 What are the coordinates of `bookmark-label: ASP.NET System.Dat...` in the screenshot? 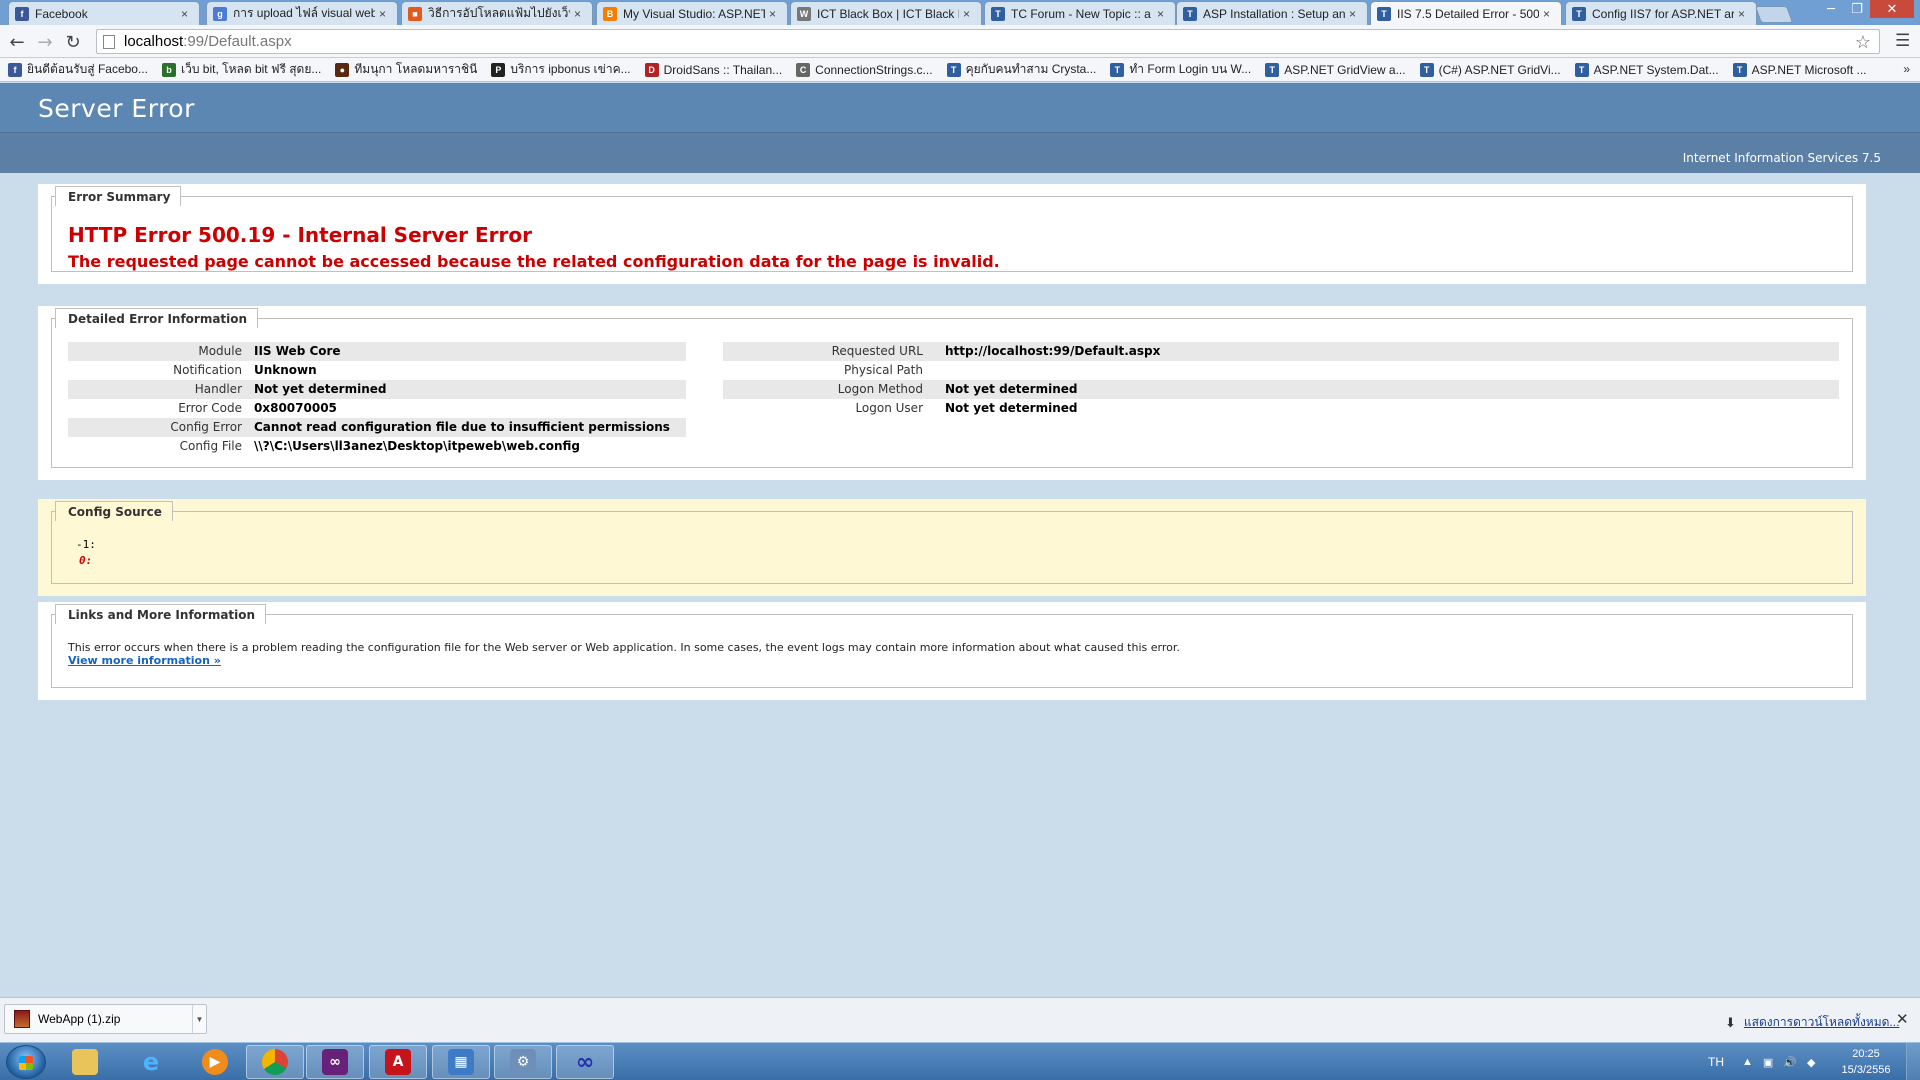 It's located at (1656, 69).